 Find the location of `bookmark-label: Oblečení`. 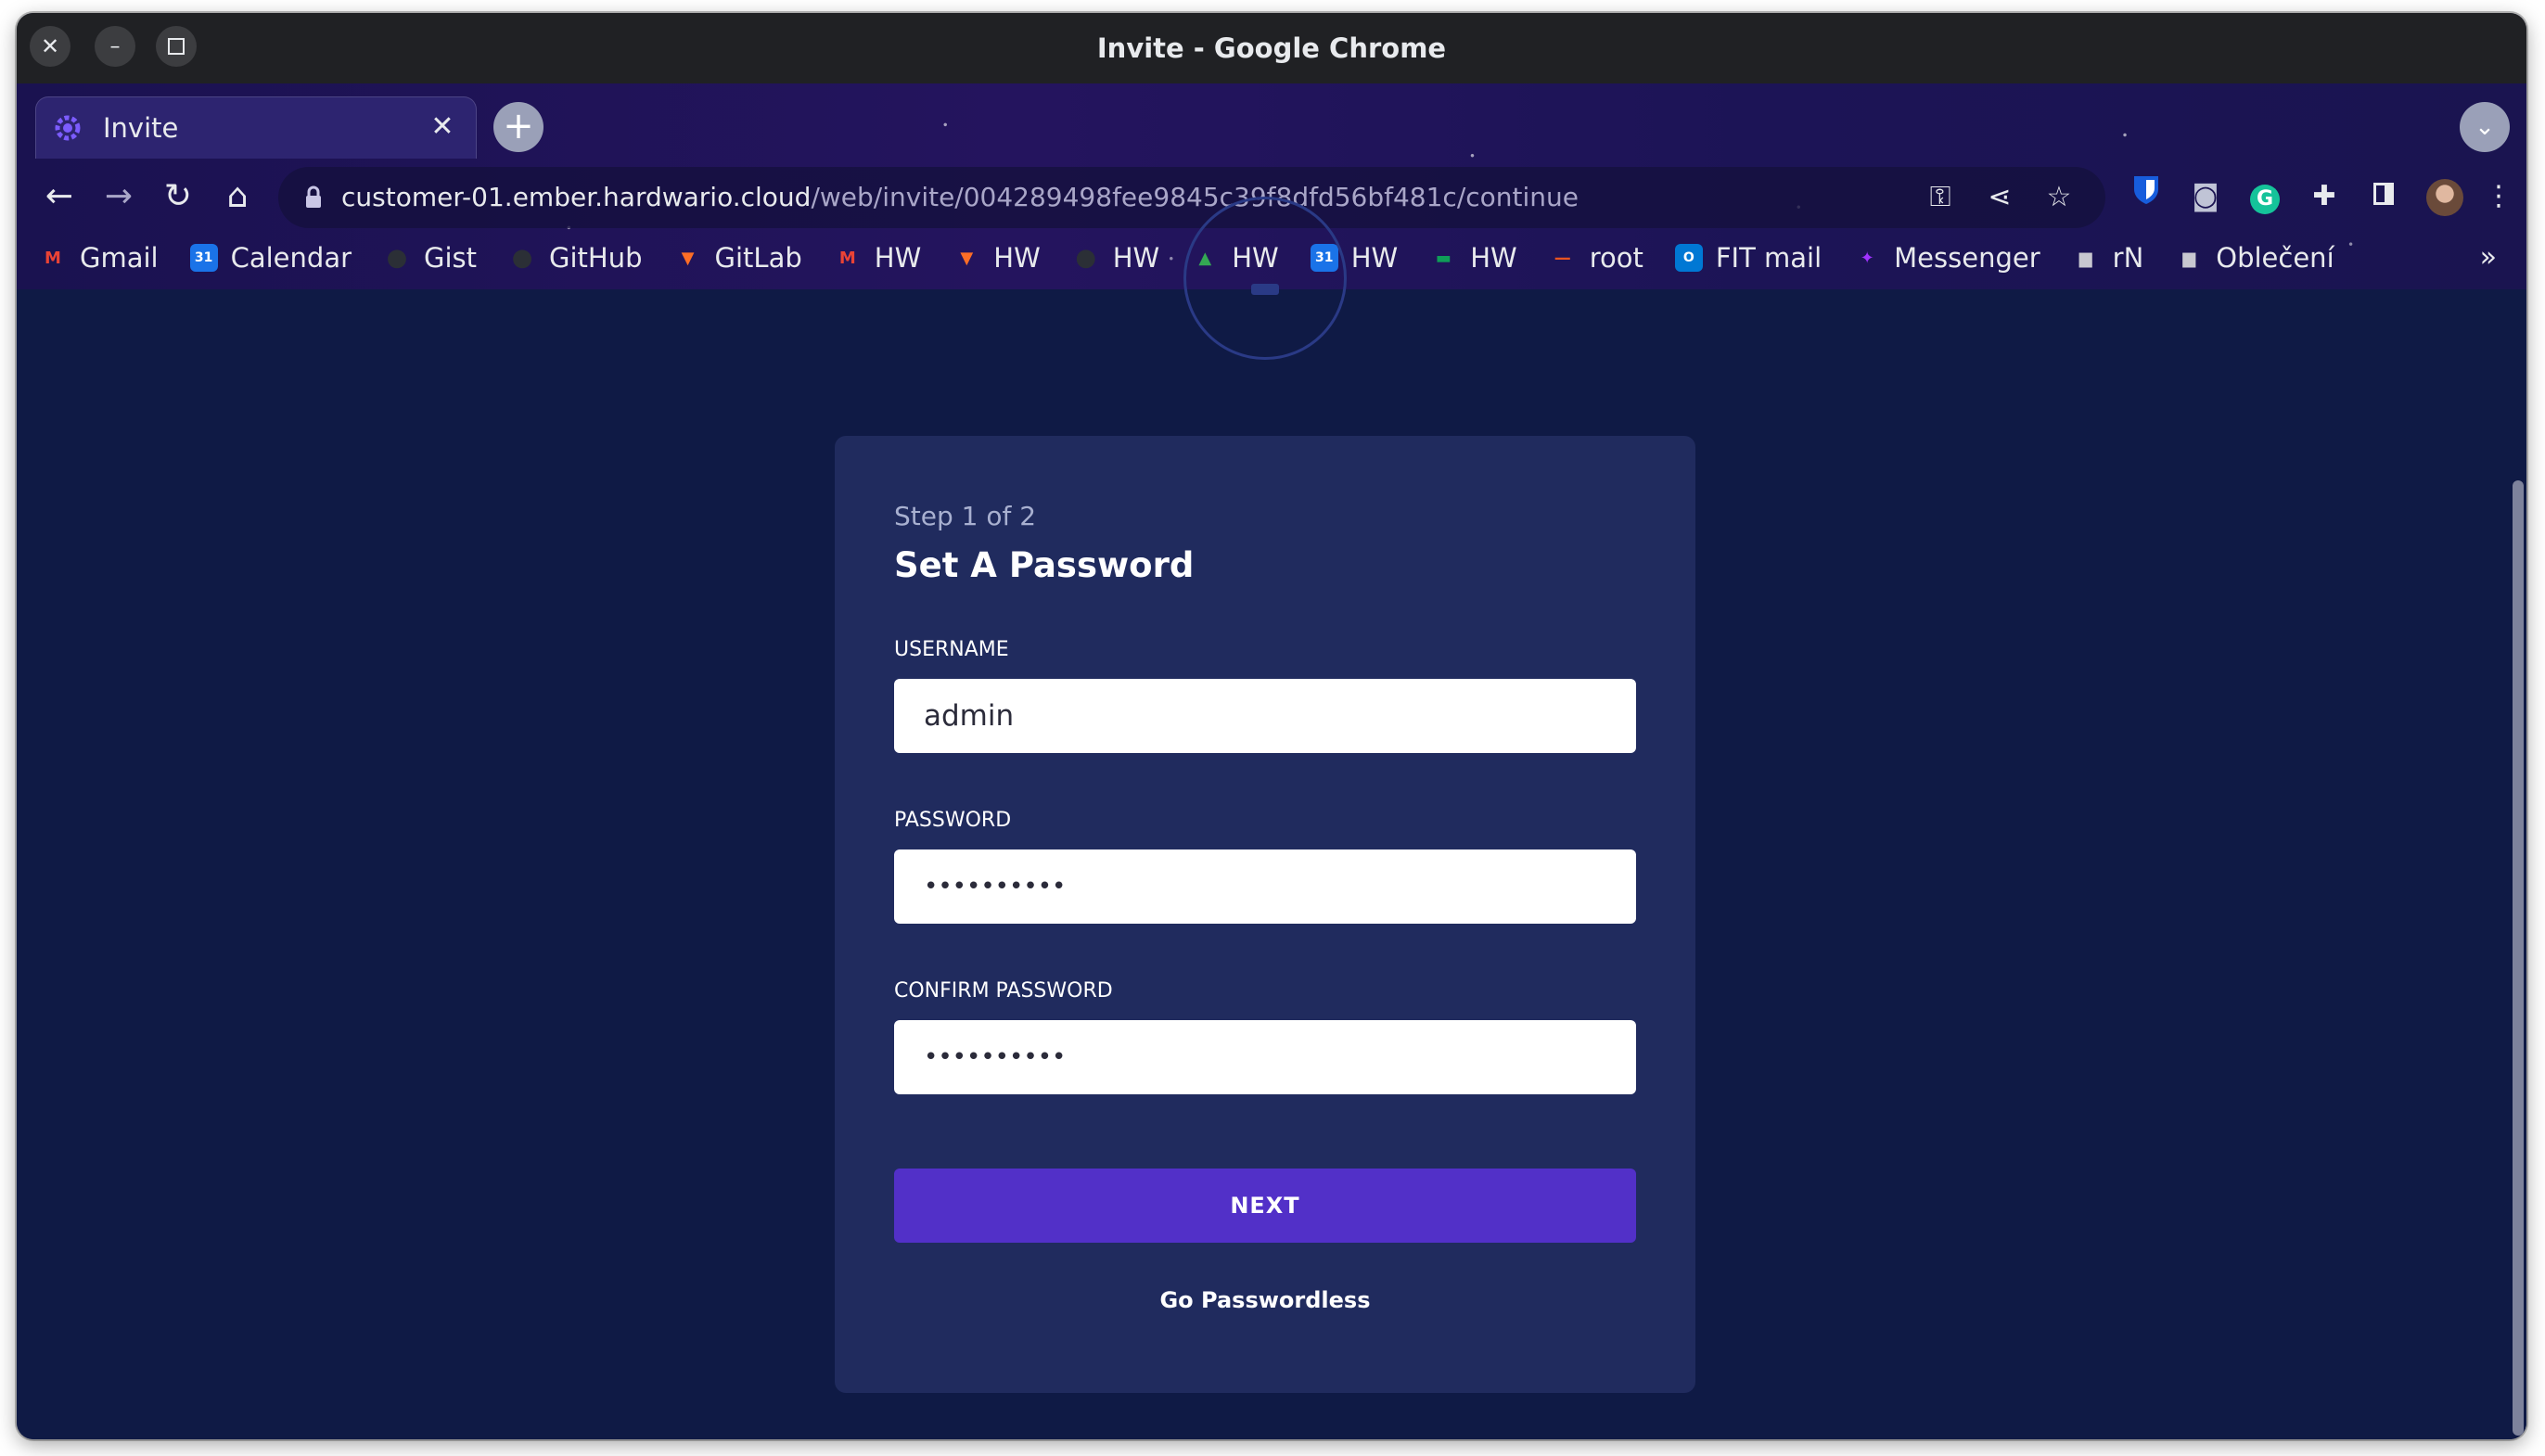

bookmark-label: Oblečení is located at coordinates (2275, 258).